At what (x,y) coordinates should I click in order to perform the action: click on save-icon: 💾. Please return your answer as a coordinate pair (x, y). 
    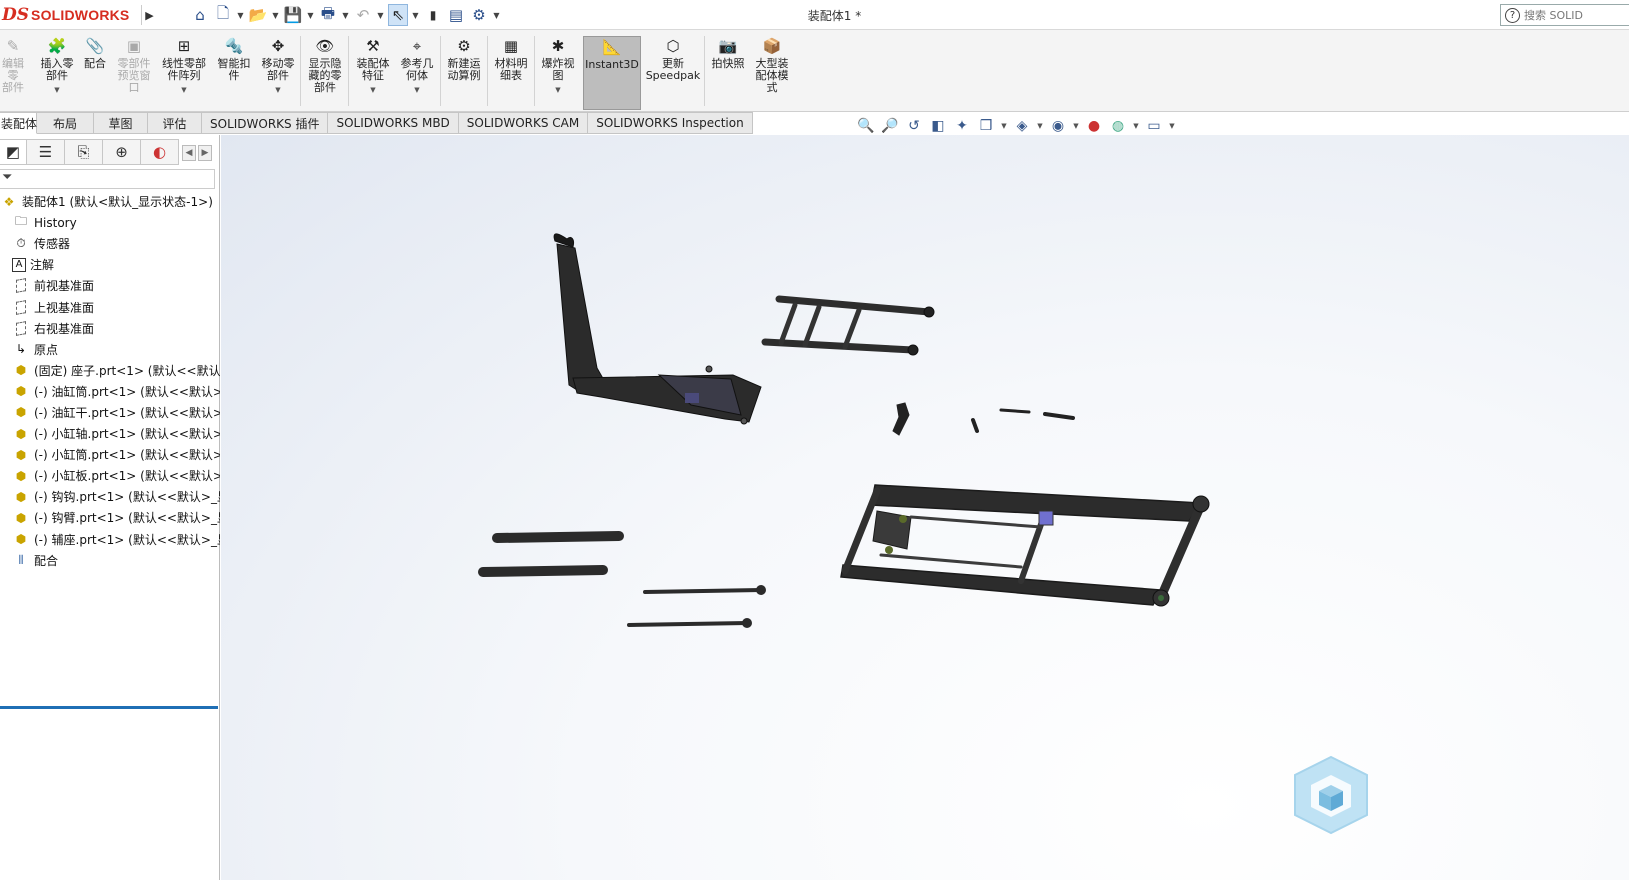
    Looking at the image, I should click on (293, 15).